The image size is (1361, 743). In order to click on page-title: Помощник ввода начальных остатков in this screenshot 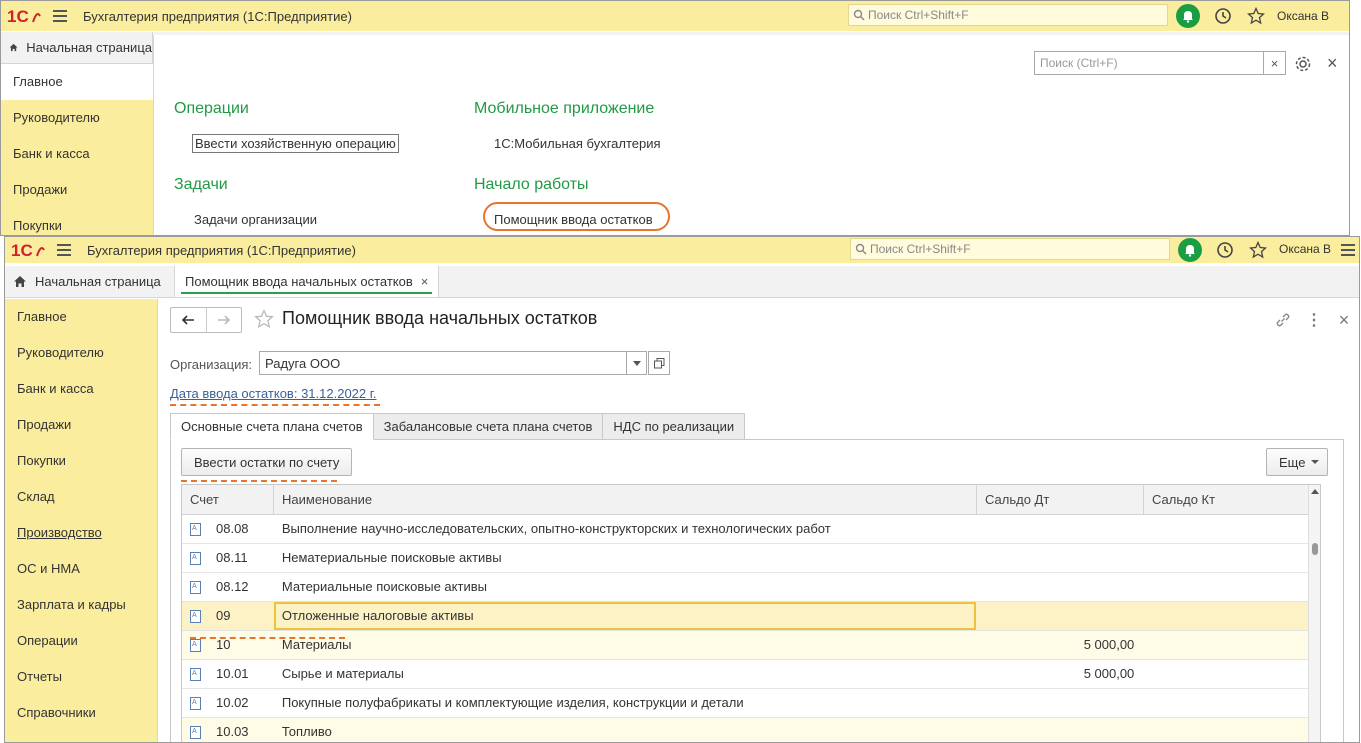, I will do `click(440, 318)`.